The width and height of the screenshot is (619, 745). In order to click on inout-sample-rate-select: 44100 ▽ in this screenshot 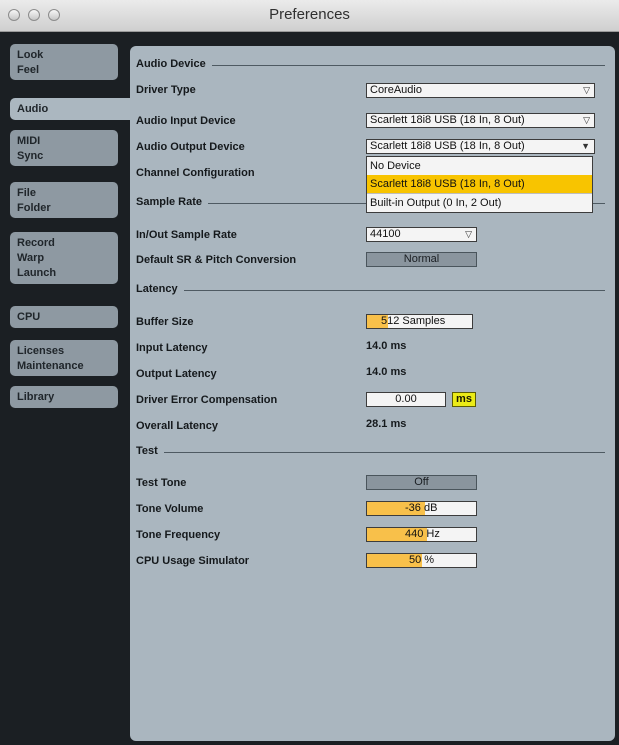, I will do `click(421, 234)`.